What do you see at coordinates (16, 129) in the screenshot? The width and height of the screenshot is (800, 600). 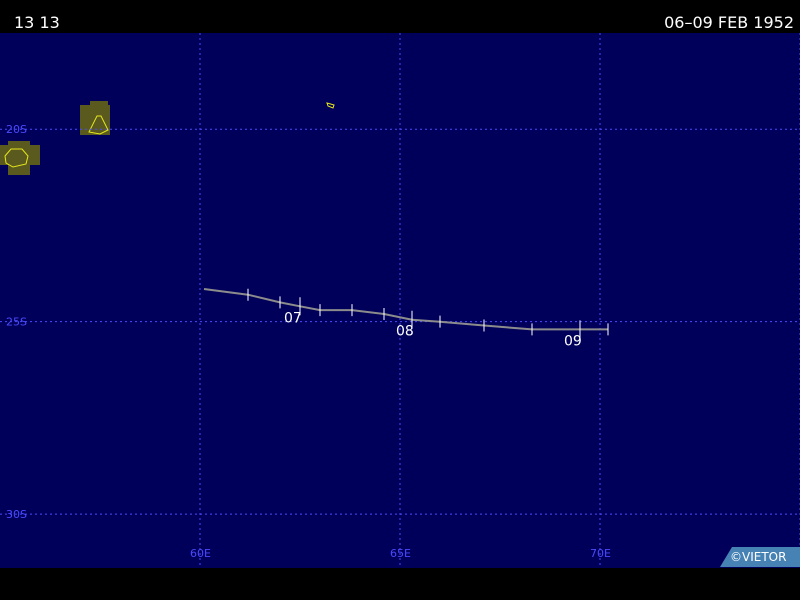 I see `lat-label: 20S` at bounding box center [16, 129].